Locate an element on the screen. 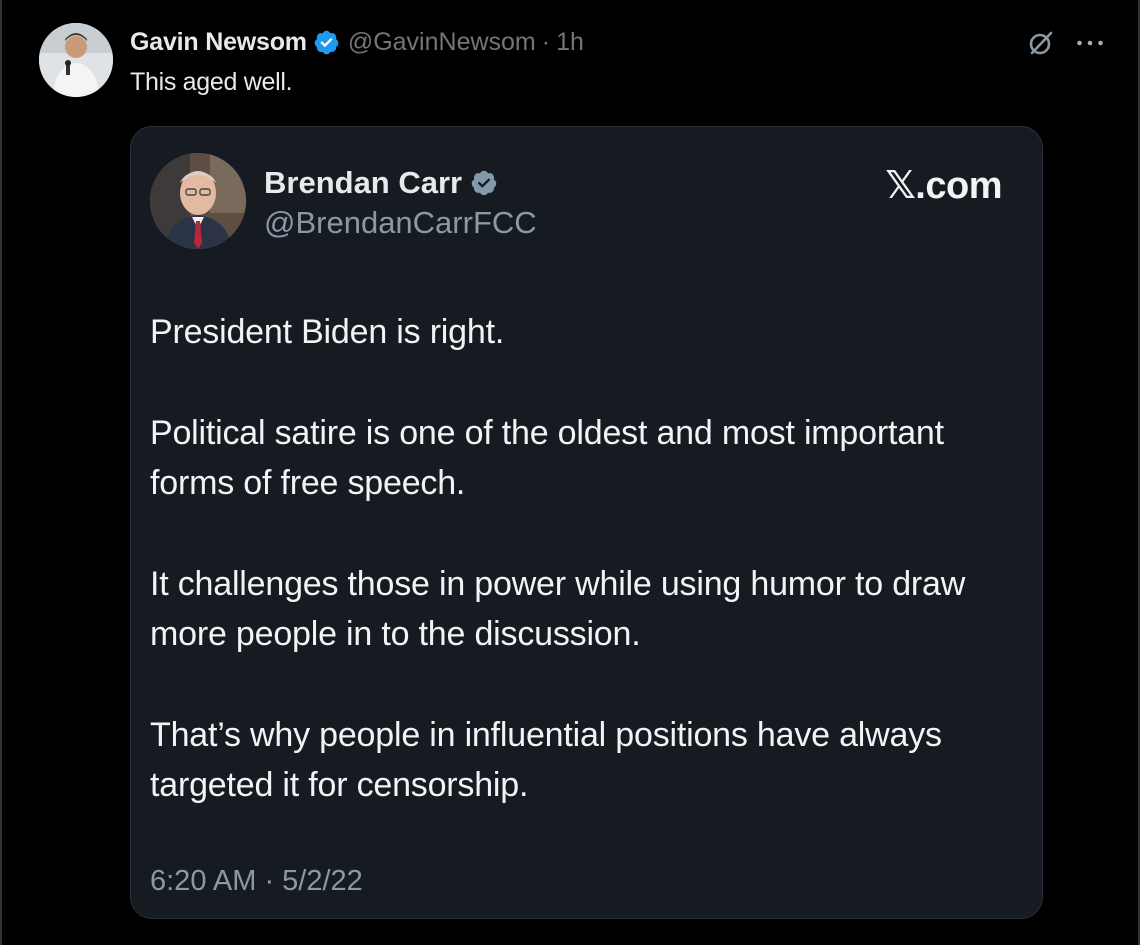 The width and height of the screenshot is (1140, 945). quoted-timestamp: 6:20 AM · 5/2/22 is located at coordinates (256, 881).